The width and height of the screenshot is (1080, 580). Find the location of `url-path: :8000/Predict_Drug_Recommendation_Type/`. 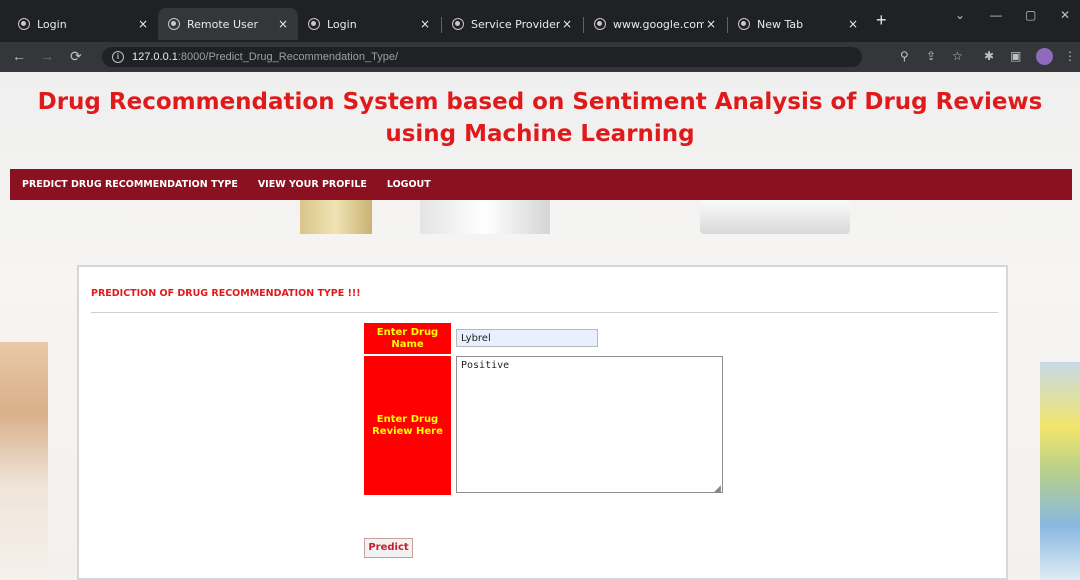

url-path: :8000/Predict_Drug_Recommendation_Type/ is located at coordinates (288, 57).